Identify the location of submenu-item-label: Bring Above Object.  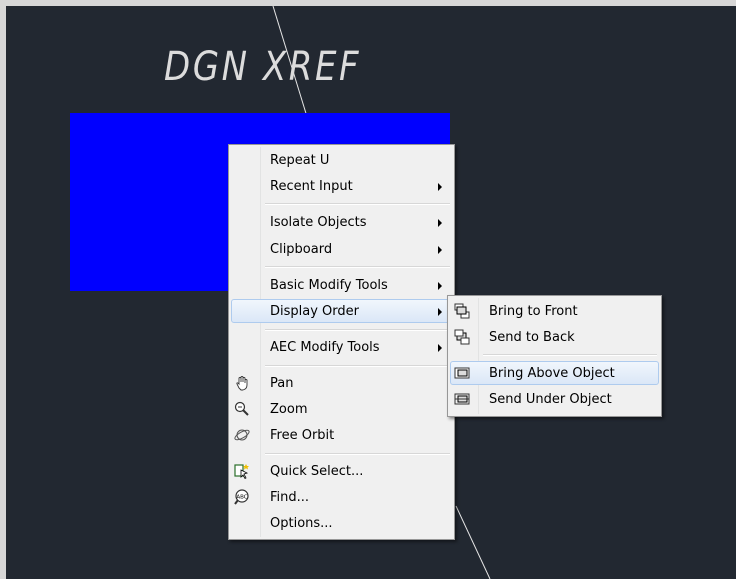
(552, 373).